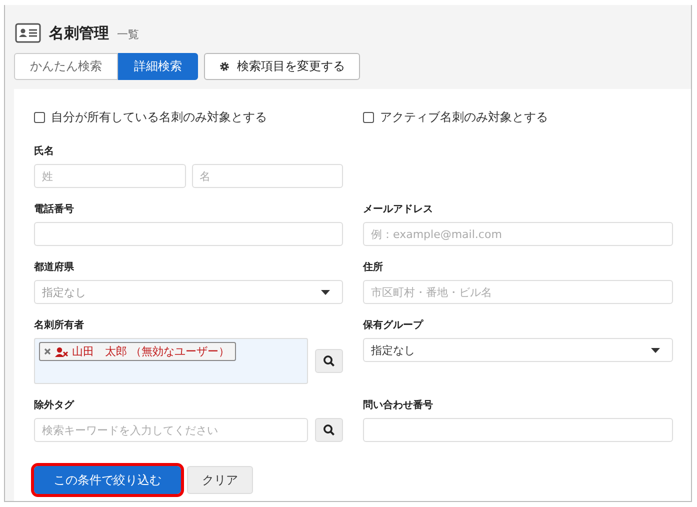 The height and width of the screenshot is (507, 697). Describe the element at coordinates (398, 209) in the screenshot. I see `field-label: メールアドレス` at that location.